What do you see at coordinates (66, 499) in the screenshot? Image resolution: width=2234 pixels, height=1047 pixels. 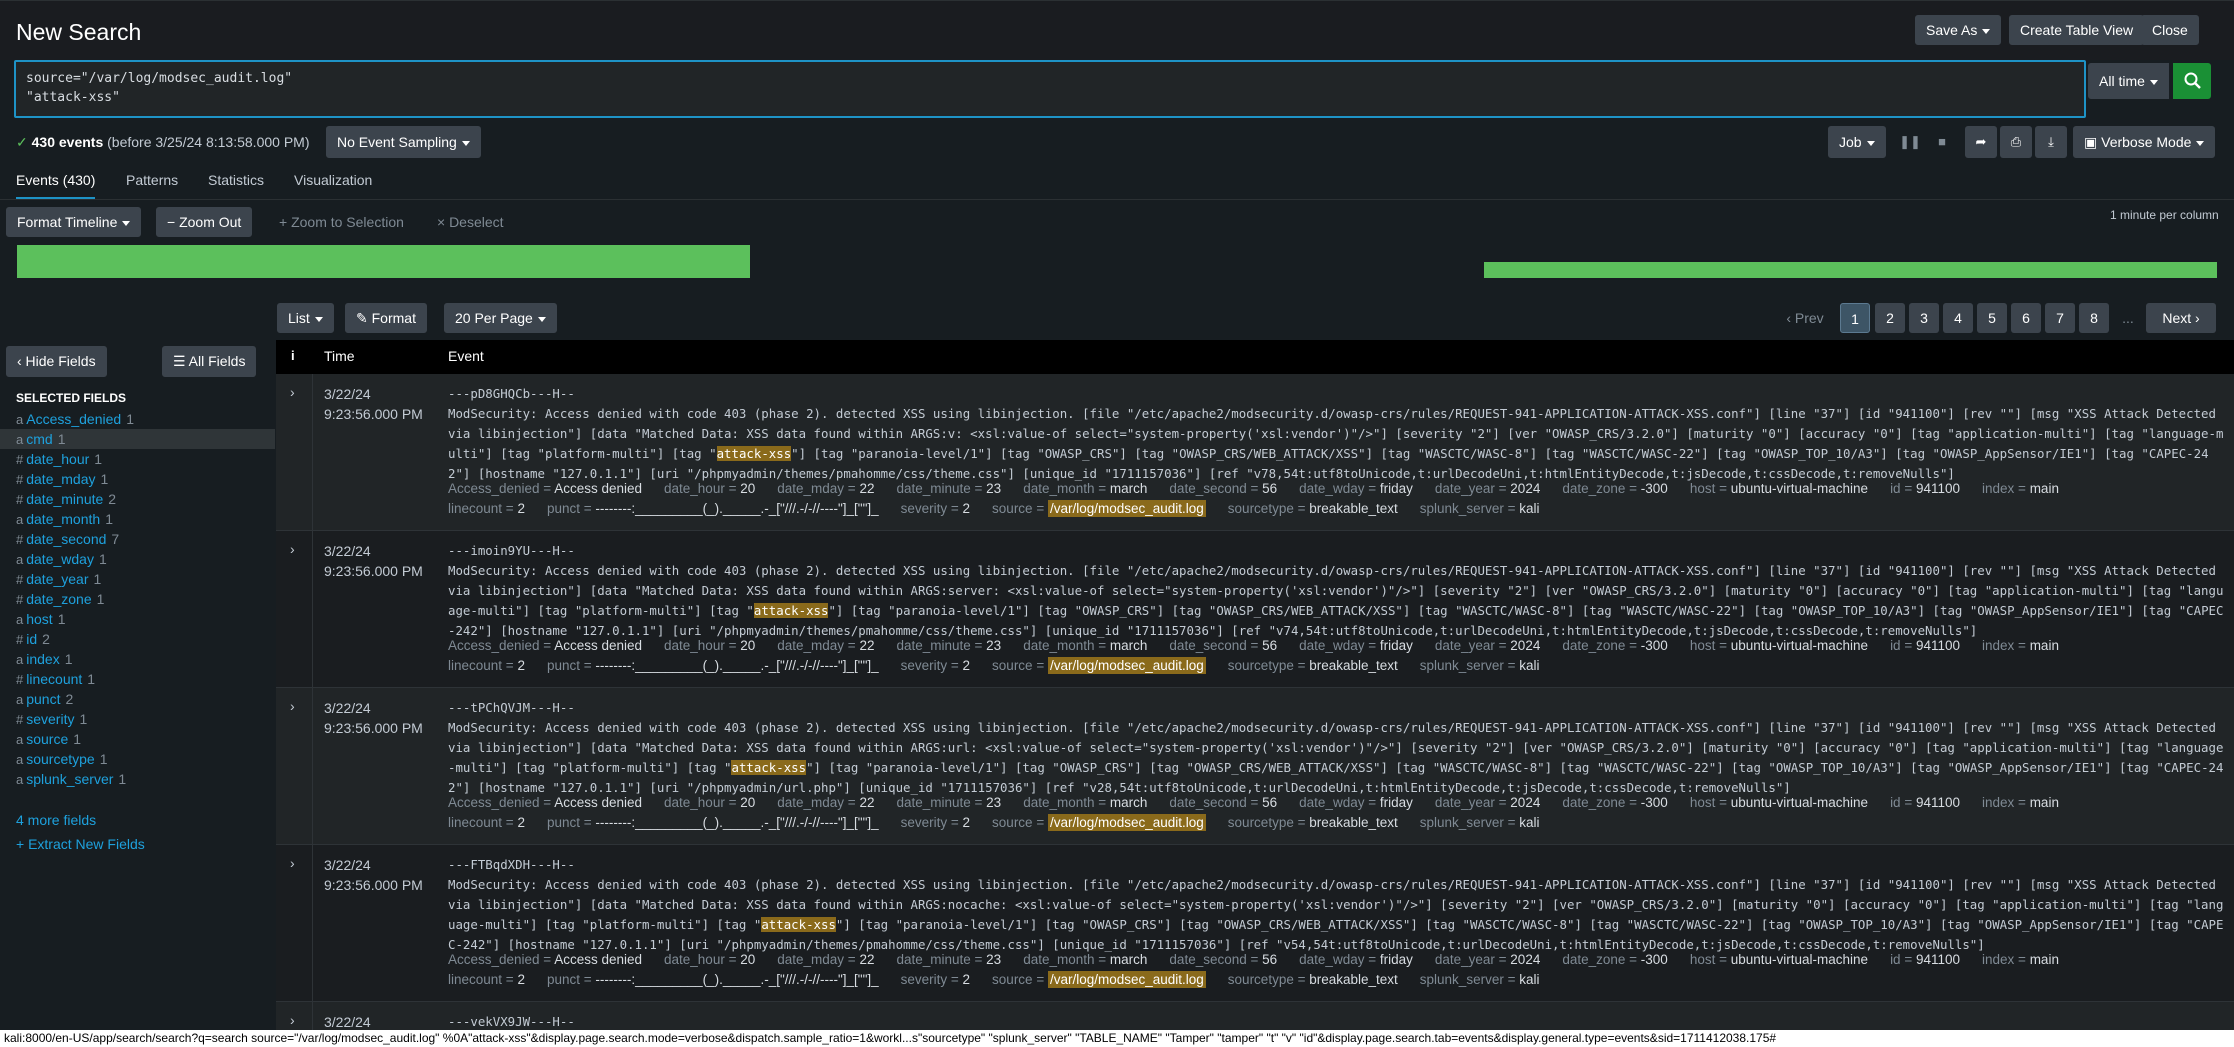 I see `field-date-minute: # date_minute 2` at bounding box center [66, 499].